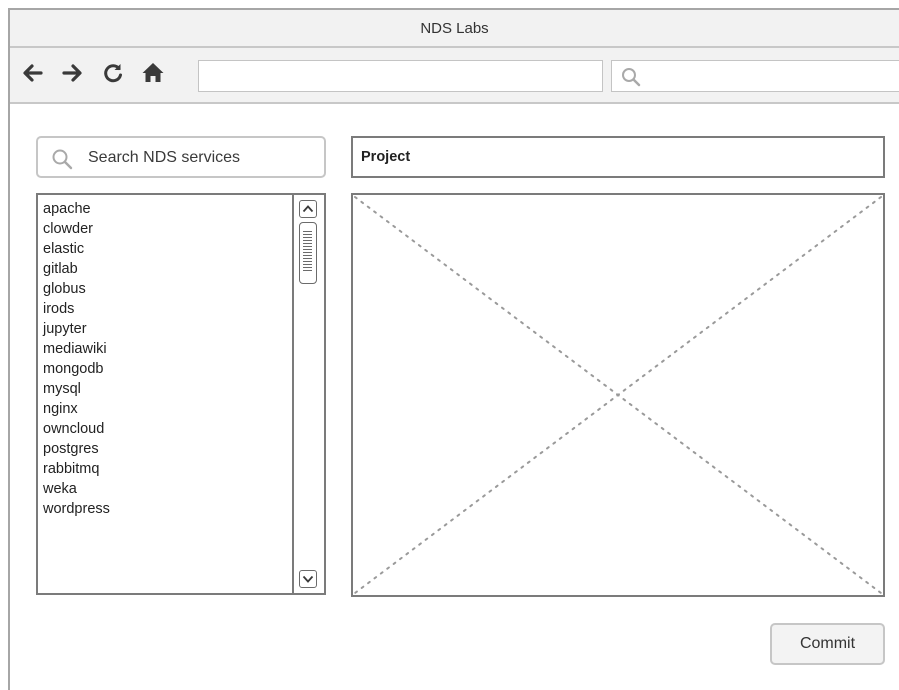 The height and width of the screenshot is (690, 899). I want to click on service-item-apache: apache, so click(76, 209).